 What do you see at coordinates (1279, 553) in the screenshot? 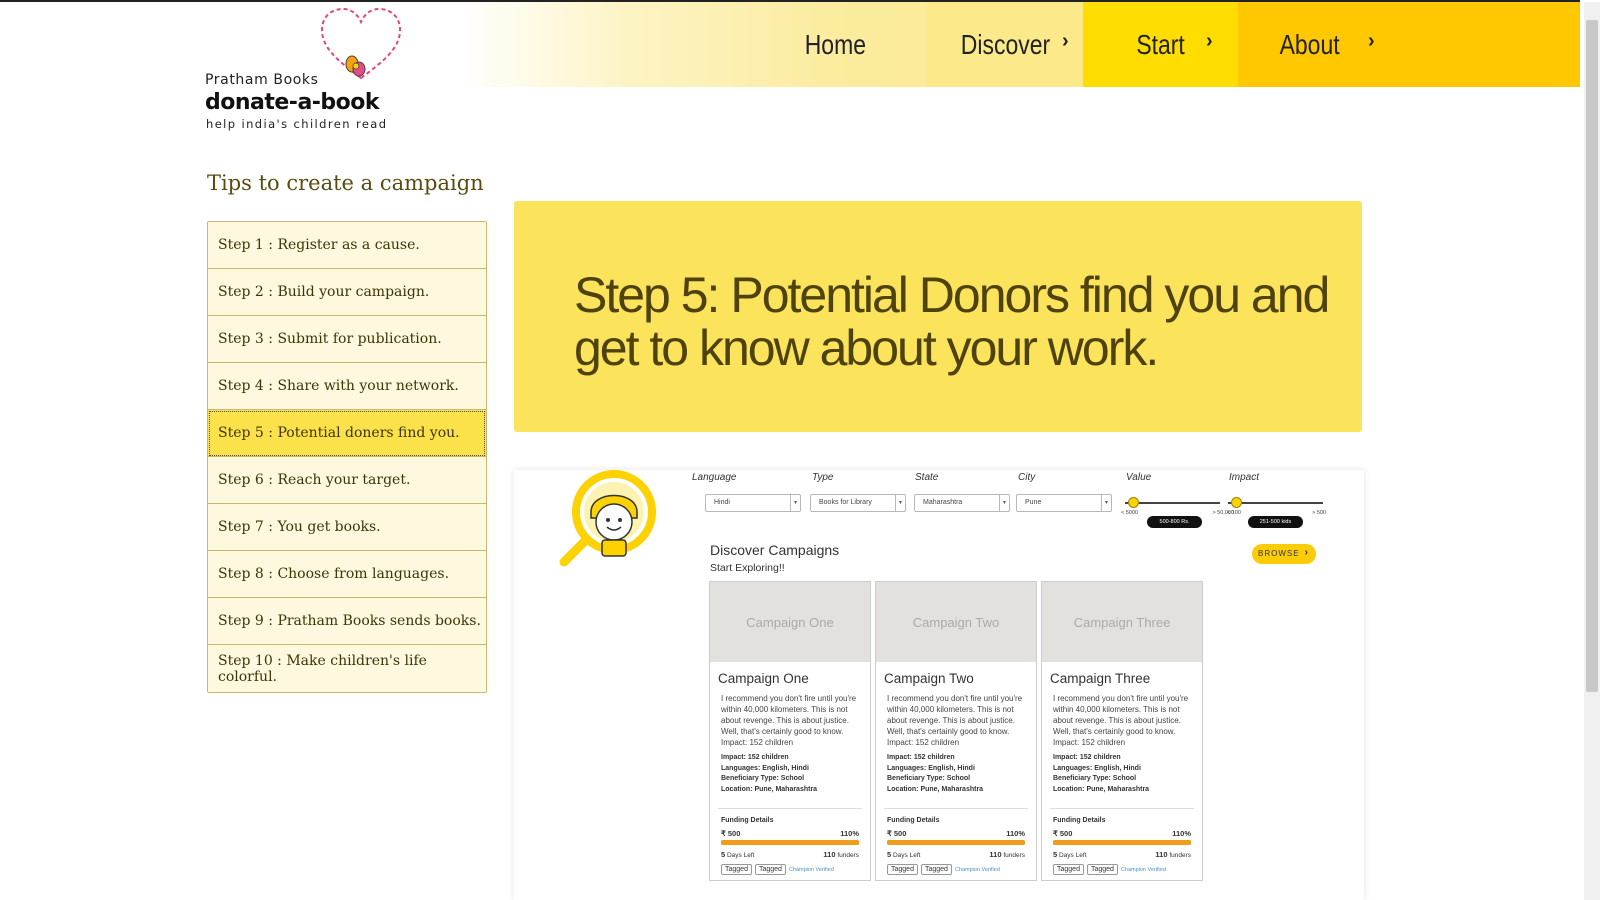
I see `browse-label: BROWSE` at bounding box center [1279, 553].